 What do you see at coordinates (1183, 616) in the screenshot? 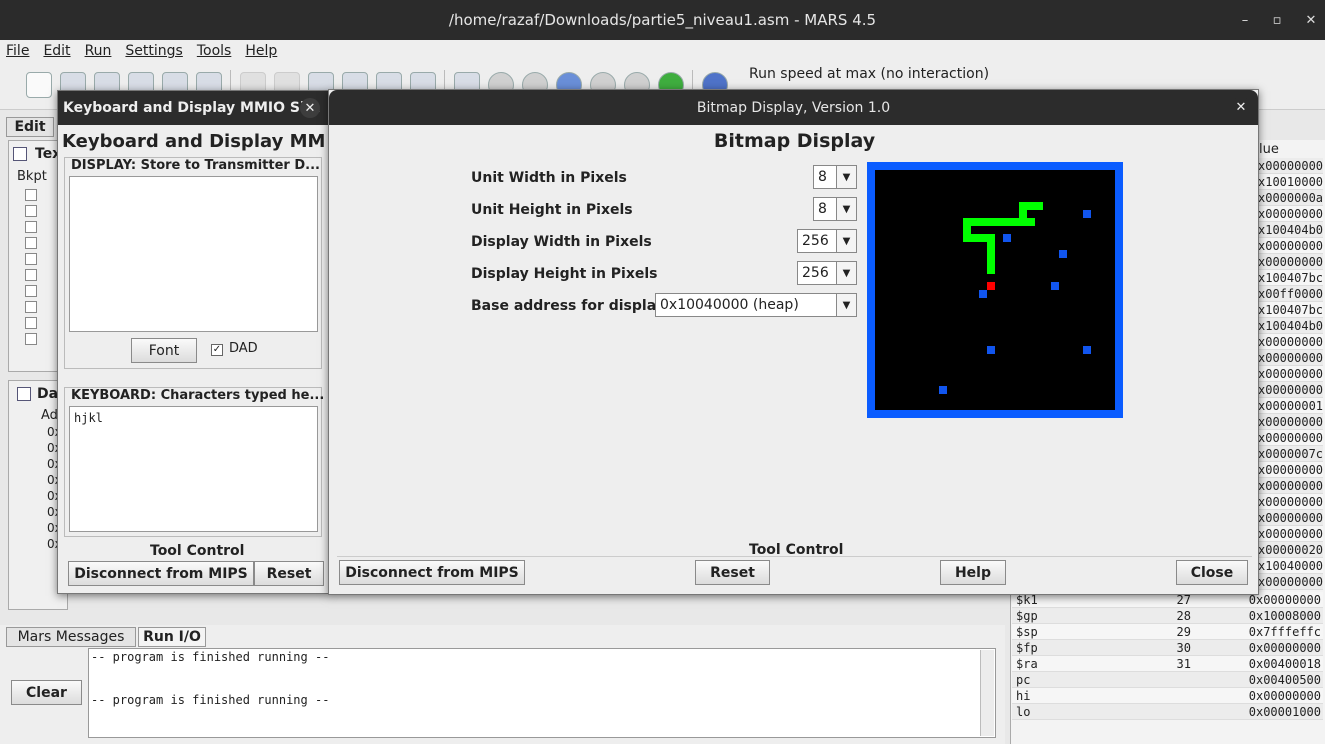
I see `register-number: 28` at bounding box center [1183, 616].